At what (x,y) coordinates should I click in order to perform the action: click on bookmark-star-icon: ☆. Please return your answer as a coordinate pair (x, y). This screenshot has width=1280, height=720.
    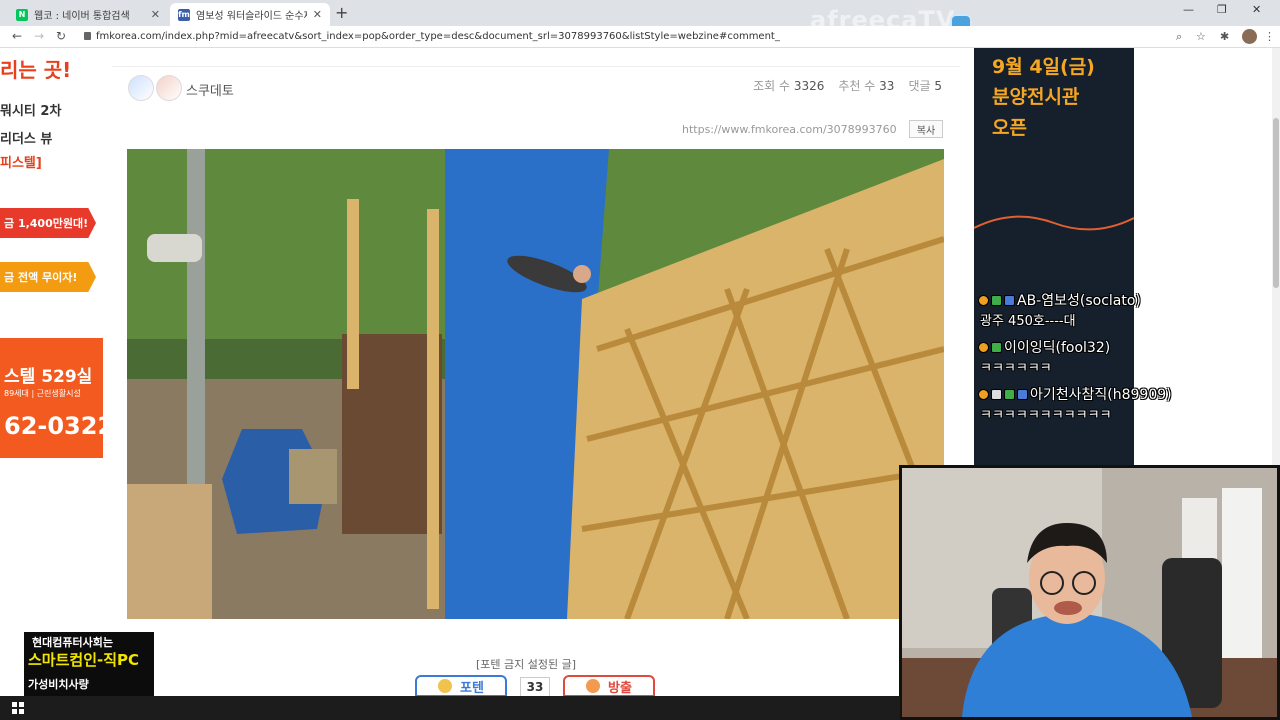
    Looking at the image, I should click on (1201, 36).